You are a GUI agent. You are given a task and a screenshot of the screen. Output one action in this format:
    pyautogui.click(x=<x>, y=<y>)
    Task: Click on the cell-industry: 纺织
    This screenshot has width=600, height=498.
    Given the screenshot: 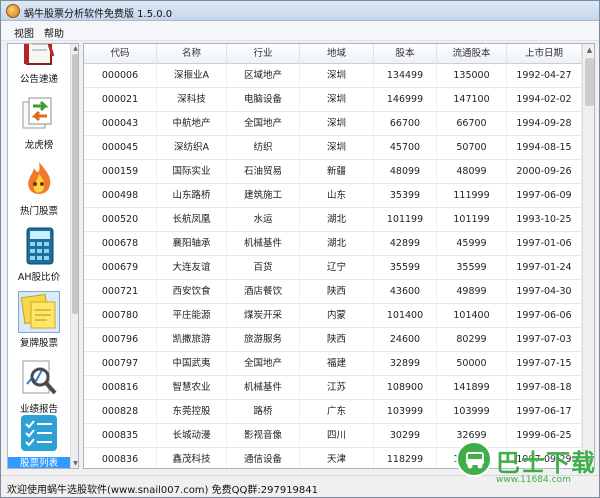 What is the action you would take?
    pyautogui.click(x=263, y=147)
    